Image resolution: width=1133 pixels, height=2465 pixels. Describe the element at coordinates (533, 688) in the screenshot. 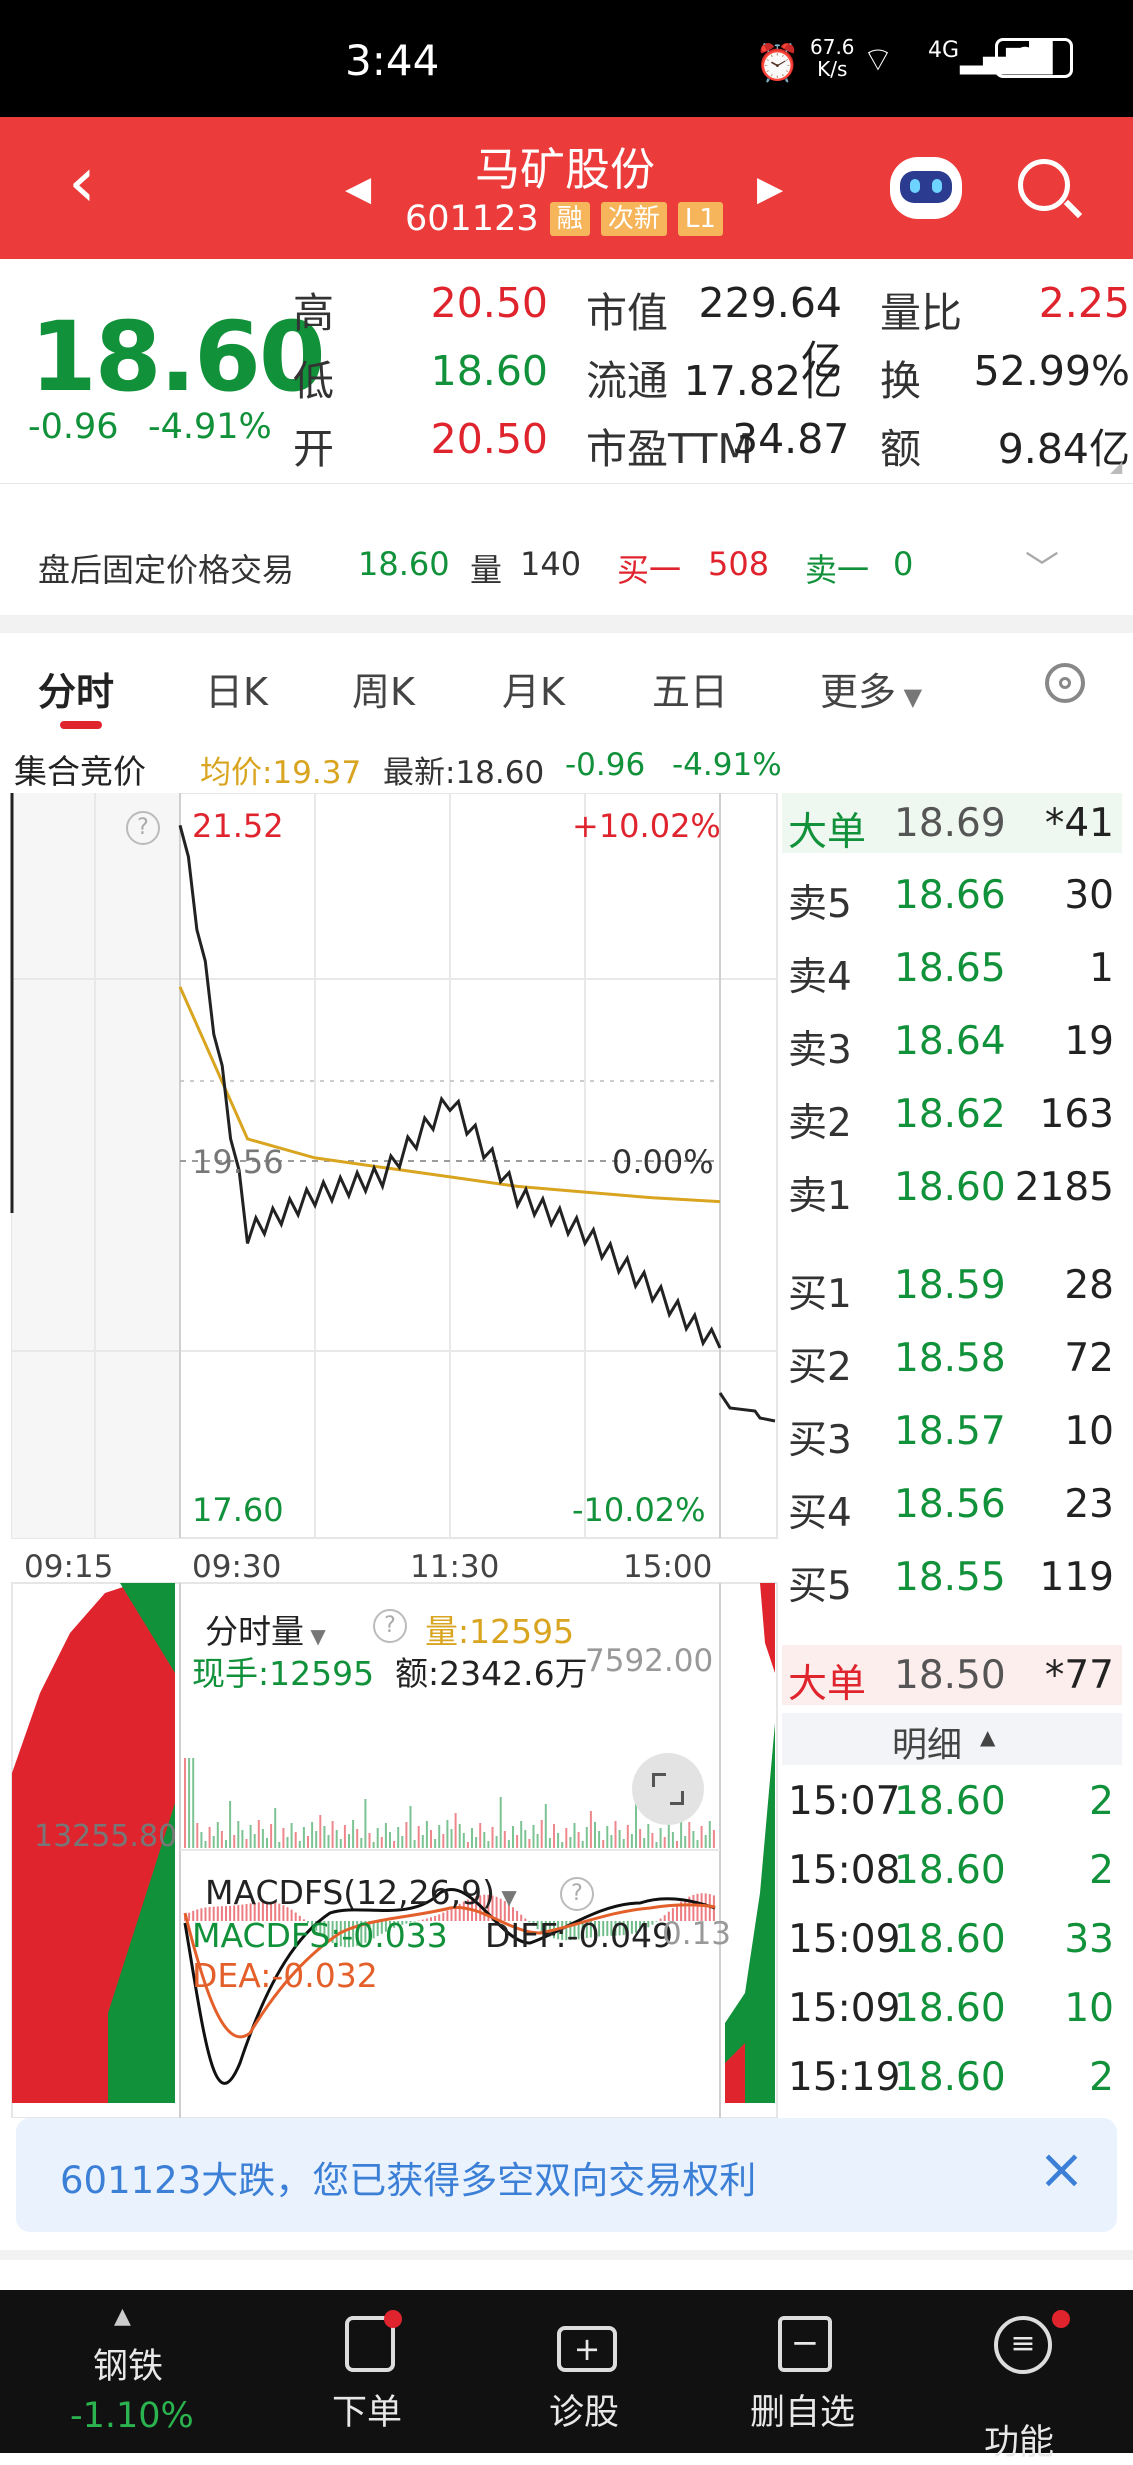

I see `tab-monthly-k: 月K` at that location.